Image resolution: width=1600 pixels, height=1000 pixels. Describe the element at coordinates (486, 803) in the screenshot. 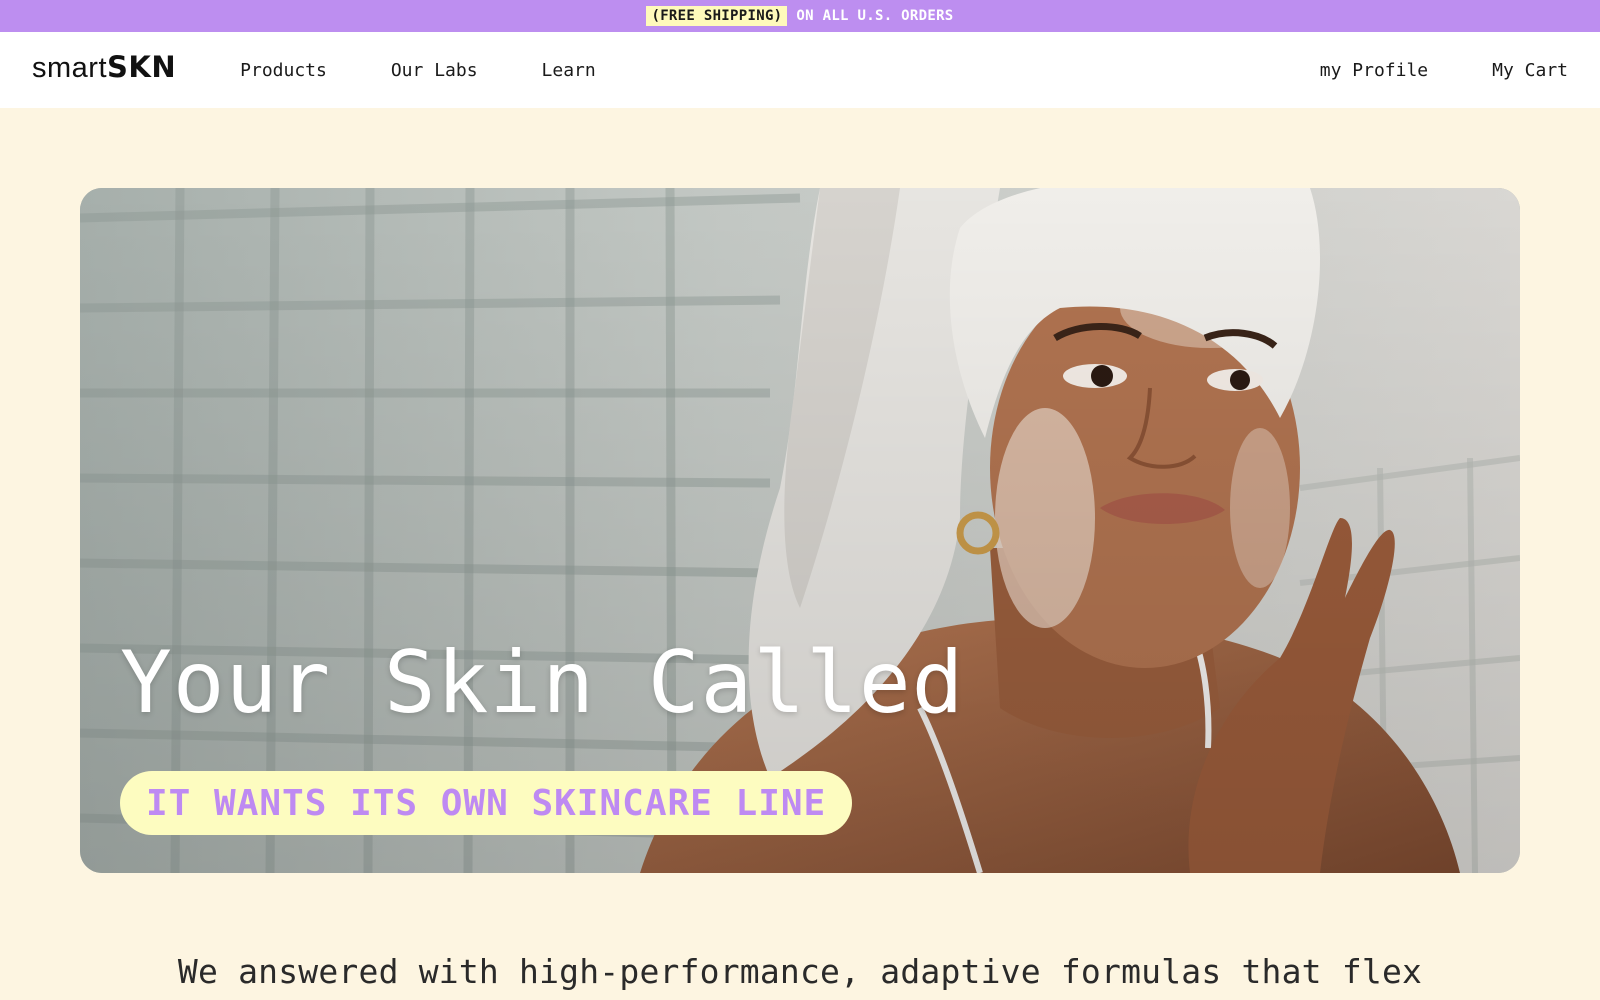

I see `hero-tagline-pill: IT WANTS ITS OWN SKINCARE LINE` at that location.